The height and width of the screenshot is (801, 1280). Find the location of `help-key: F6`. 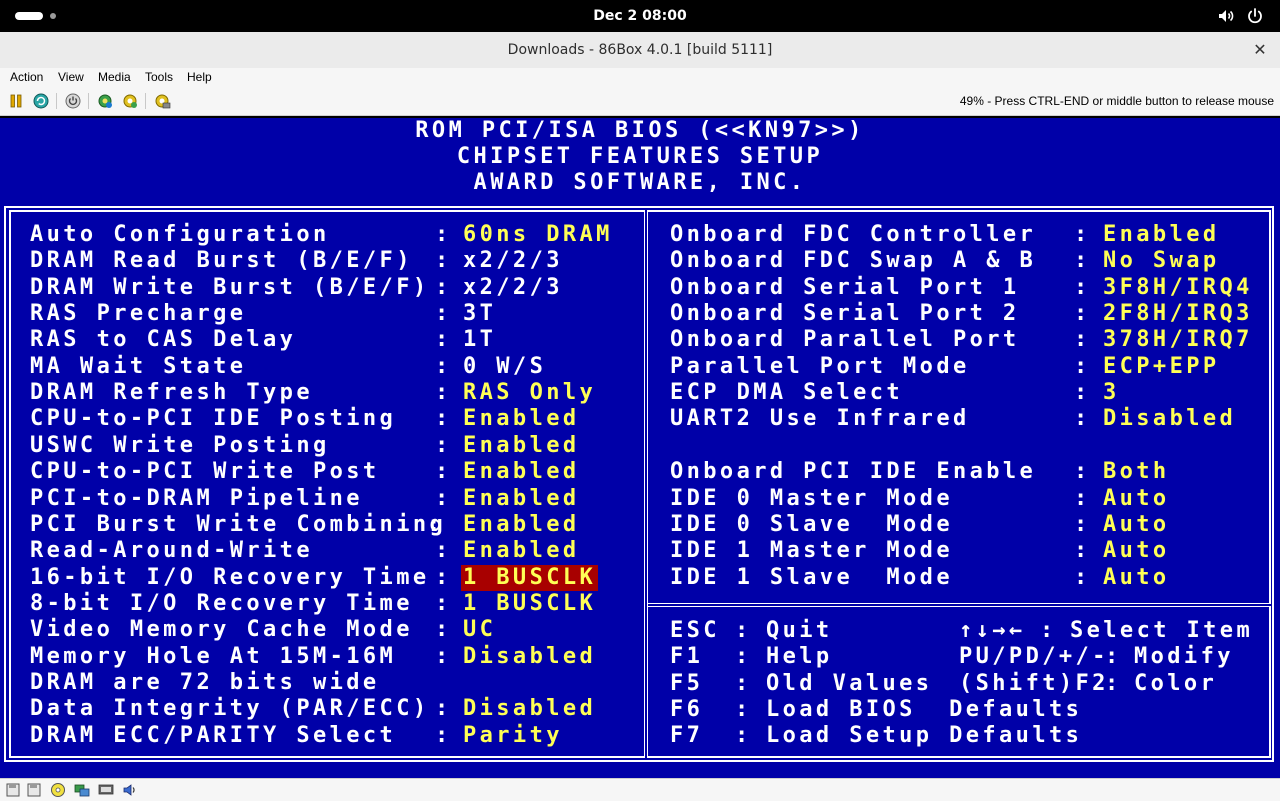

help-key: F6 is located at coordinates (687, 710).